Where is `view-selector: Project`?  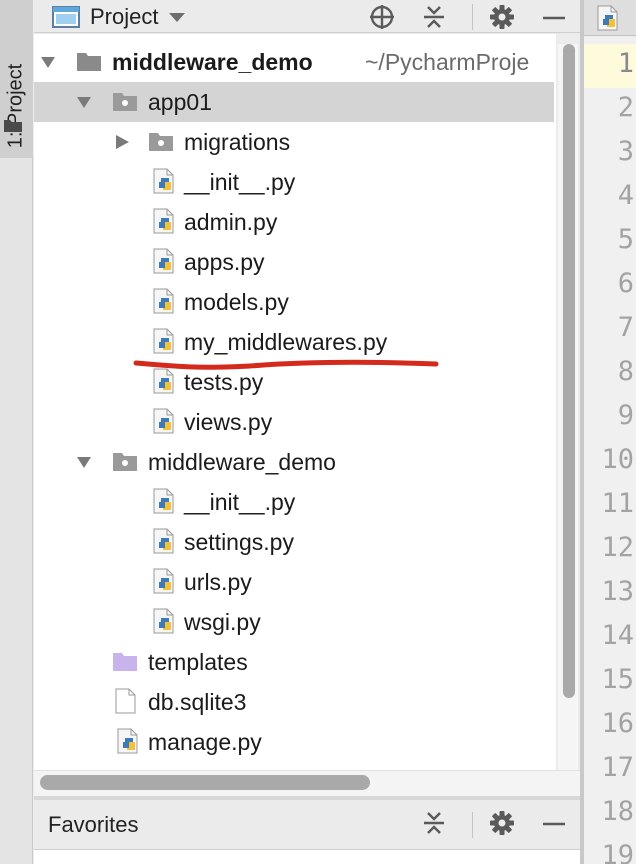 view-selector: Project is located at coordinates (119, 17).